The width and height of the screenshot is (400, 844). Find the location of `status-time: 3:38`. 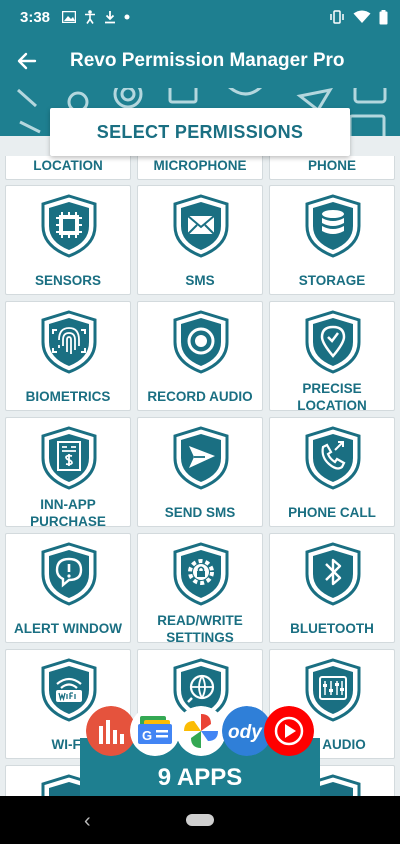

status-time: 3:38 is located at coordinates (35, 17).